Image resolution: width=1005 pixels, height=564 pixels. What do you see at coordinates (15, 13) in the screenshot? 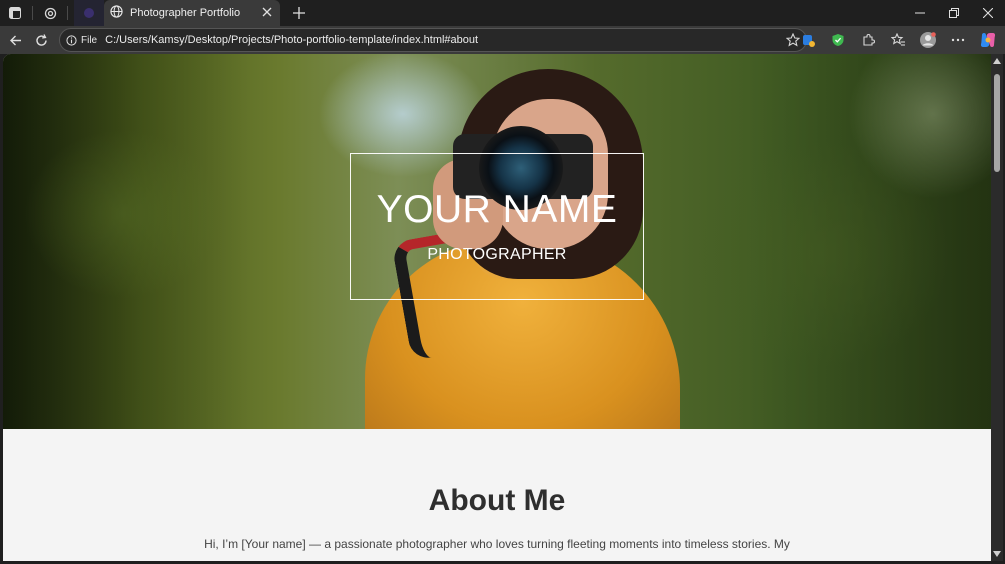
I see `tab-actions-icon` at bounding box center [15, 13].